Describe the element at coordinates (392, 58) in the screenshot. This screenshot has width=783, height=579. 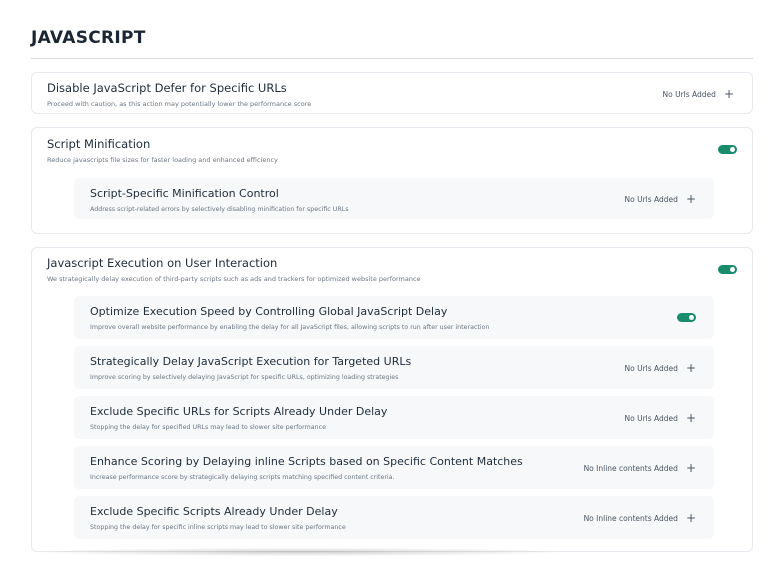
I see `section-divider` at that location.